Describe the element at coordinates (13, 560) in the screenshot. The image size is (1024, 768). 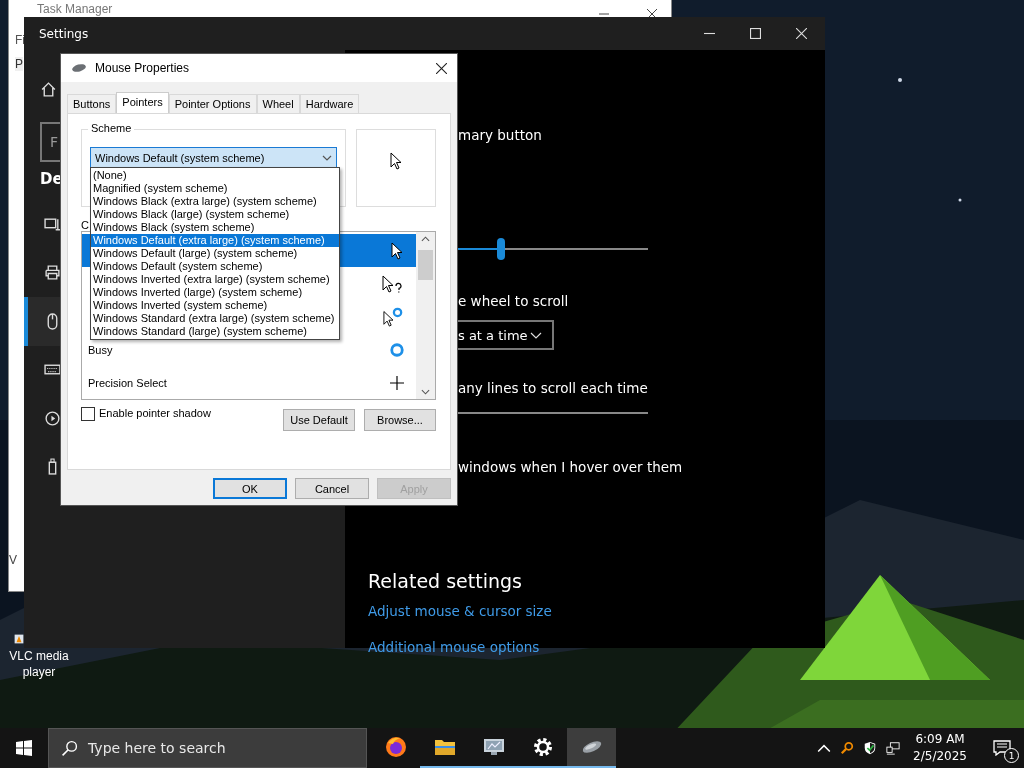
I see `footer-text: V` at that location.